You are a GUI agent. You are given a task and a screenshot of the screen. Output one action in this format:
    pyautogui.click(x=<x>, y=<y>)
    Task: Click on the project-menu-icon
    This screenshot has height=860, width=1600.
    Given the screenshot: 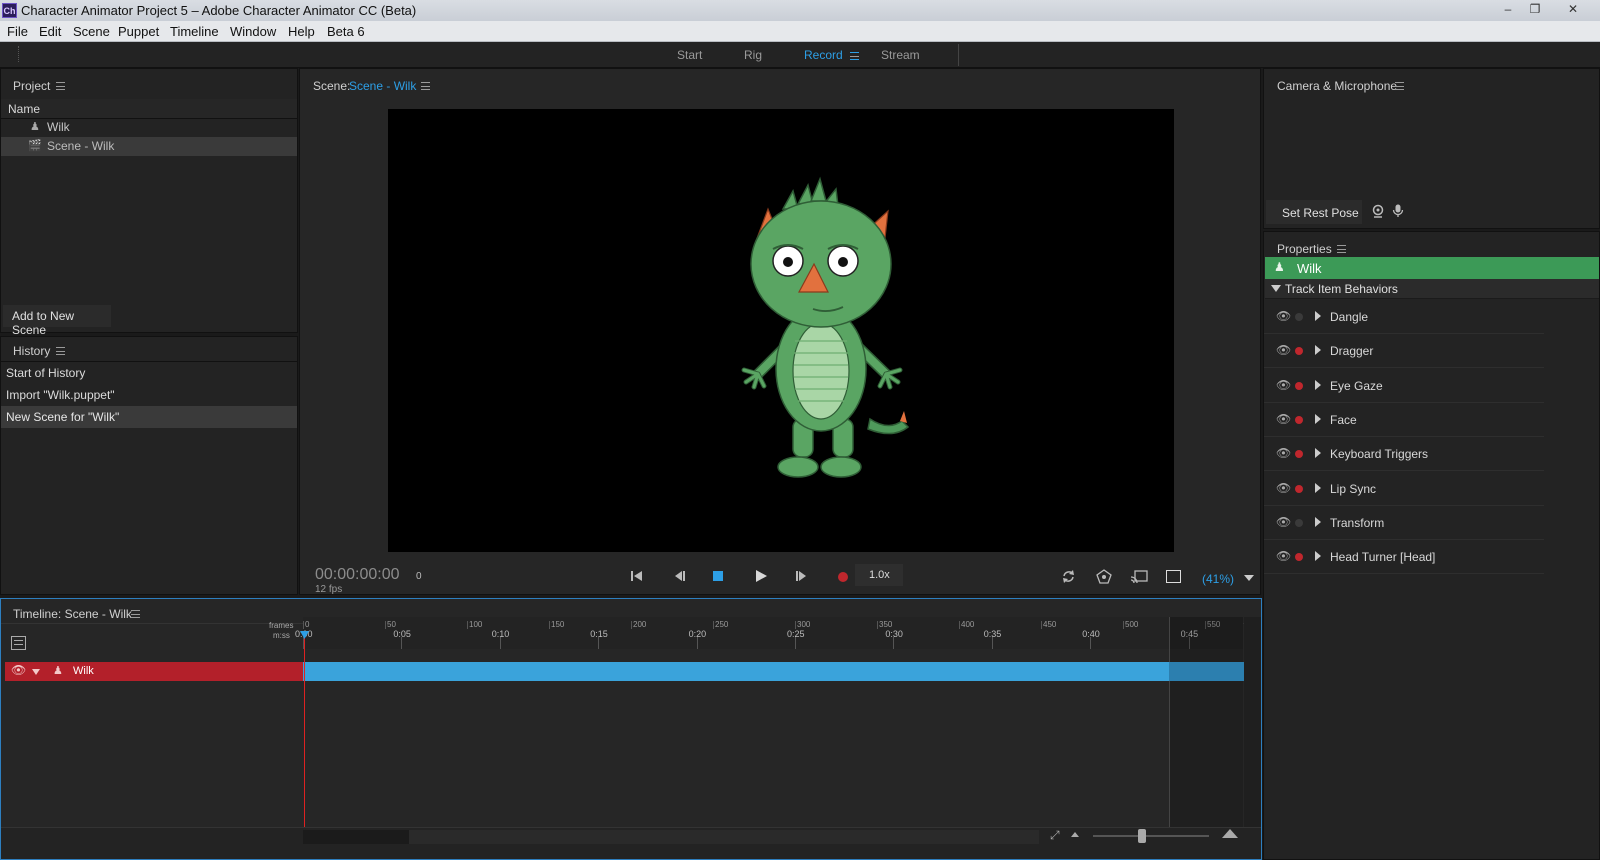 What is the action you would take?
    pyautogui.click(x=60, y=86)
    